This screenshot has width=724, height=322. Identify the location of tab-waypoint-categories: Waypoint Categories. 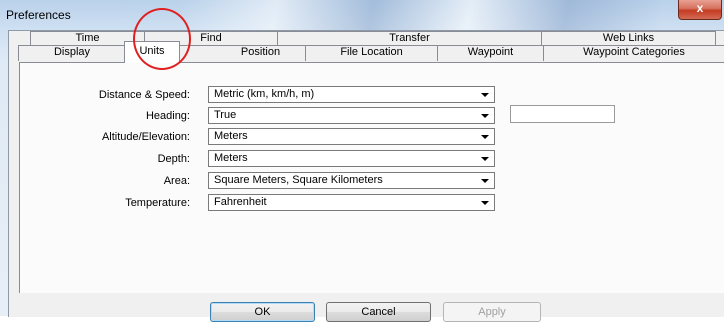
(633, 53).